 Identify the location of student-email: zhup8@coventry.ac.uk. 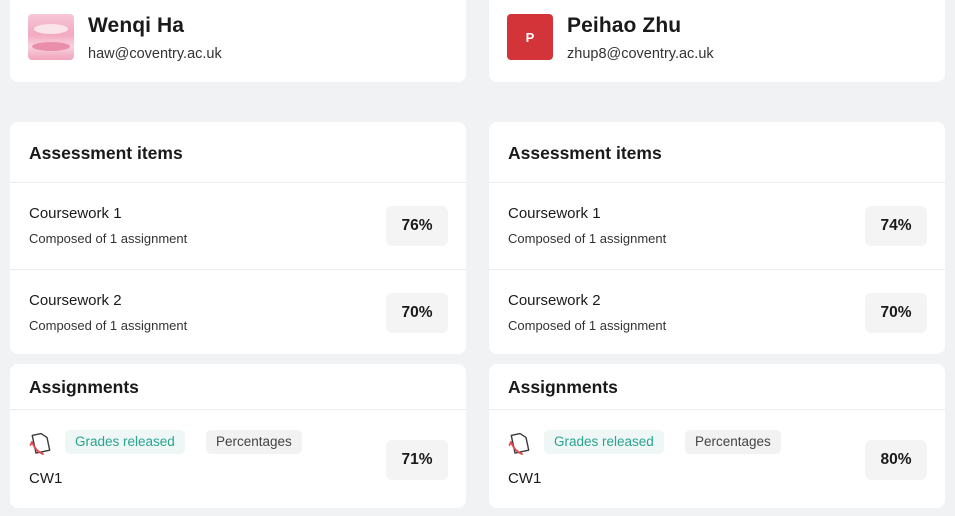
(640, 54).